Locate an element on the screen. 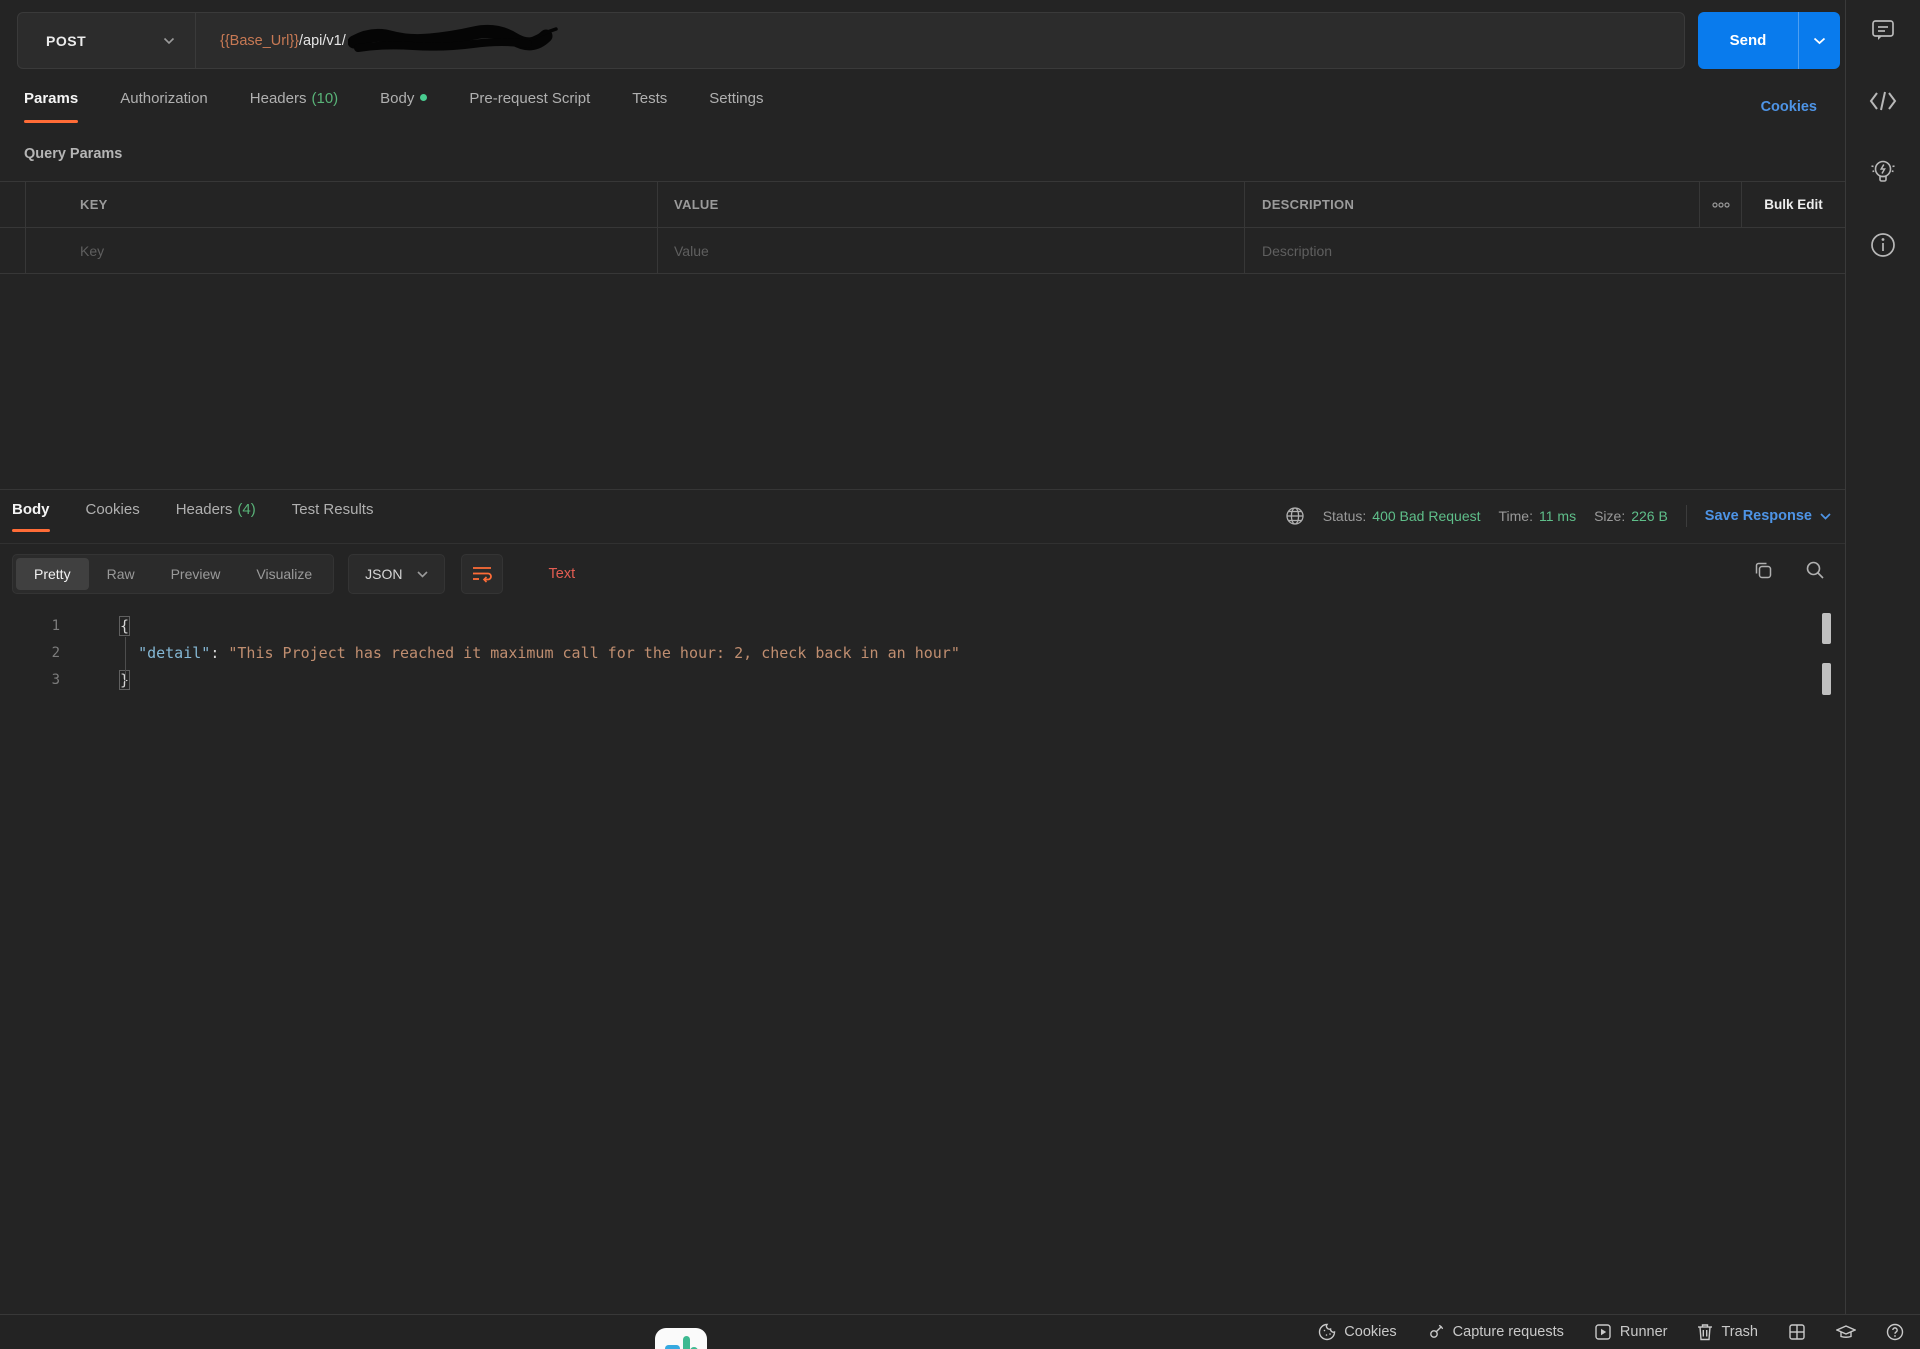 Image resolution: width=1920 pixels, height=1349 pixels. runner-button: Runner is located at coordinates (1630, 1332).